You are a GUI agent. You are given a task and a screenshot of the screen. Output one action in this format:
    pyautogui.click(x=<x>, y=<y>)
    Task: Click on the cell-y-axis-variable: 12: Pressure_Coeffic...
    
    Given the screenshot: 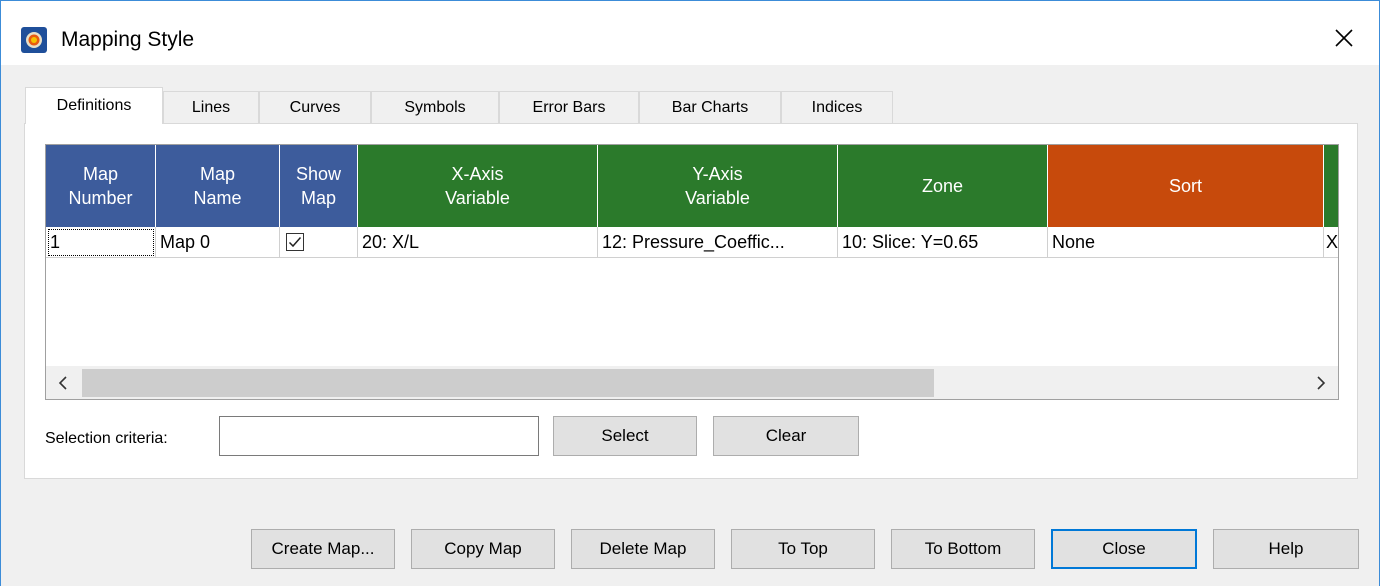 What is the action you would take?
    pyautogui.click(x=718, y=242)
    